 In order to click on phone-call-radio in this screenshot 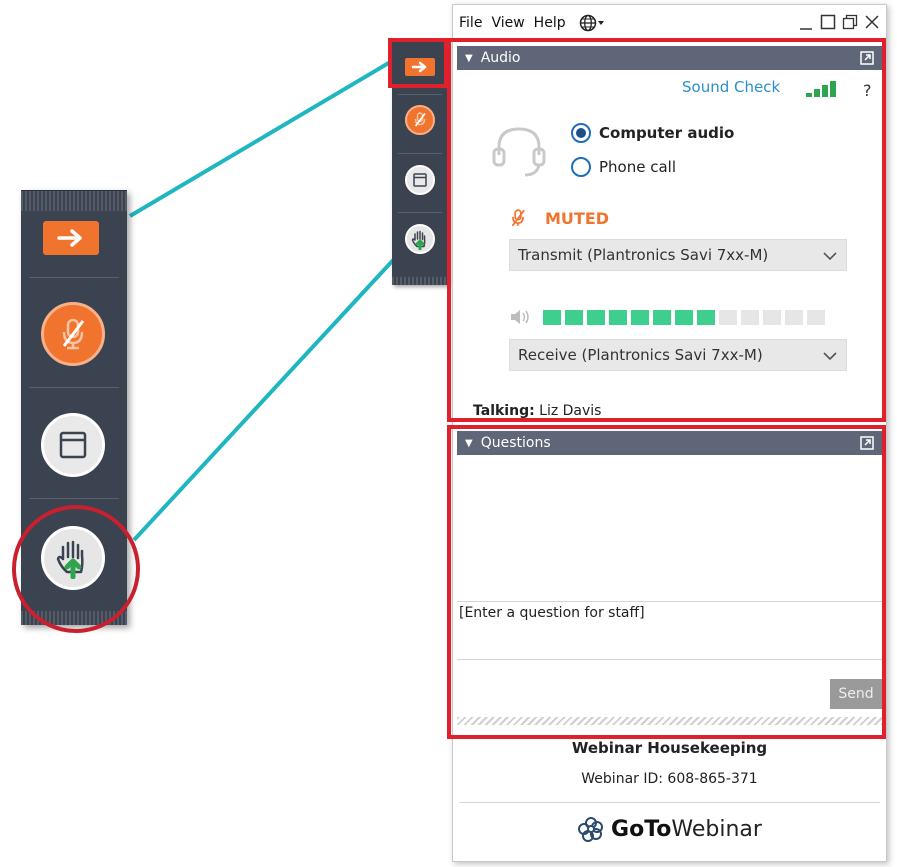, I will do `click(581, 167)`.